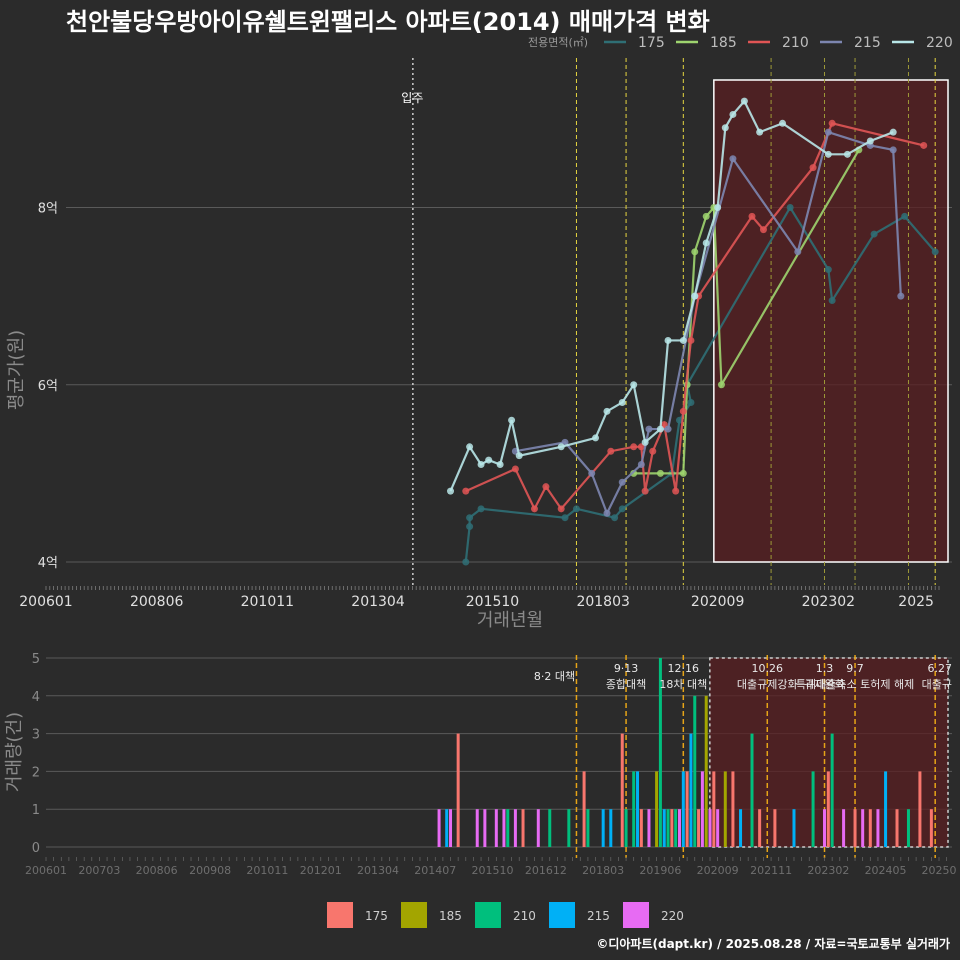 The image size is (960, 960). What do you see at coordinates (435, 870) in the screenshot?
I see `x-tick-label-bottom: 201407` at bounding box center [435, 870].